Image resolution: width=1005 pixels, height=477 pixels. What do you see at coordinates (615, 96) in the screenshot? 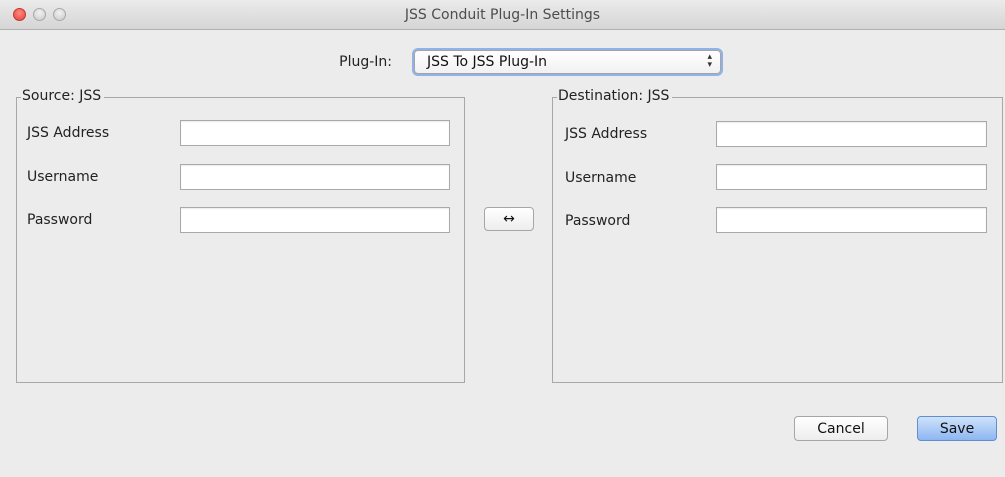
I see `destination-group-title: Destination: JSS` at bounding box center [615, 96].